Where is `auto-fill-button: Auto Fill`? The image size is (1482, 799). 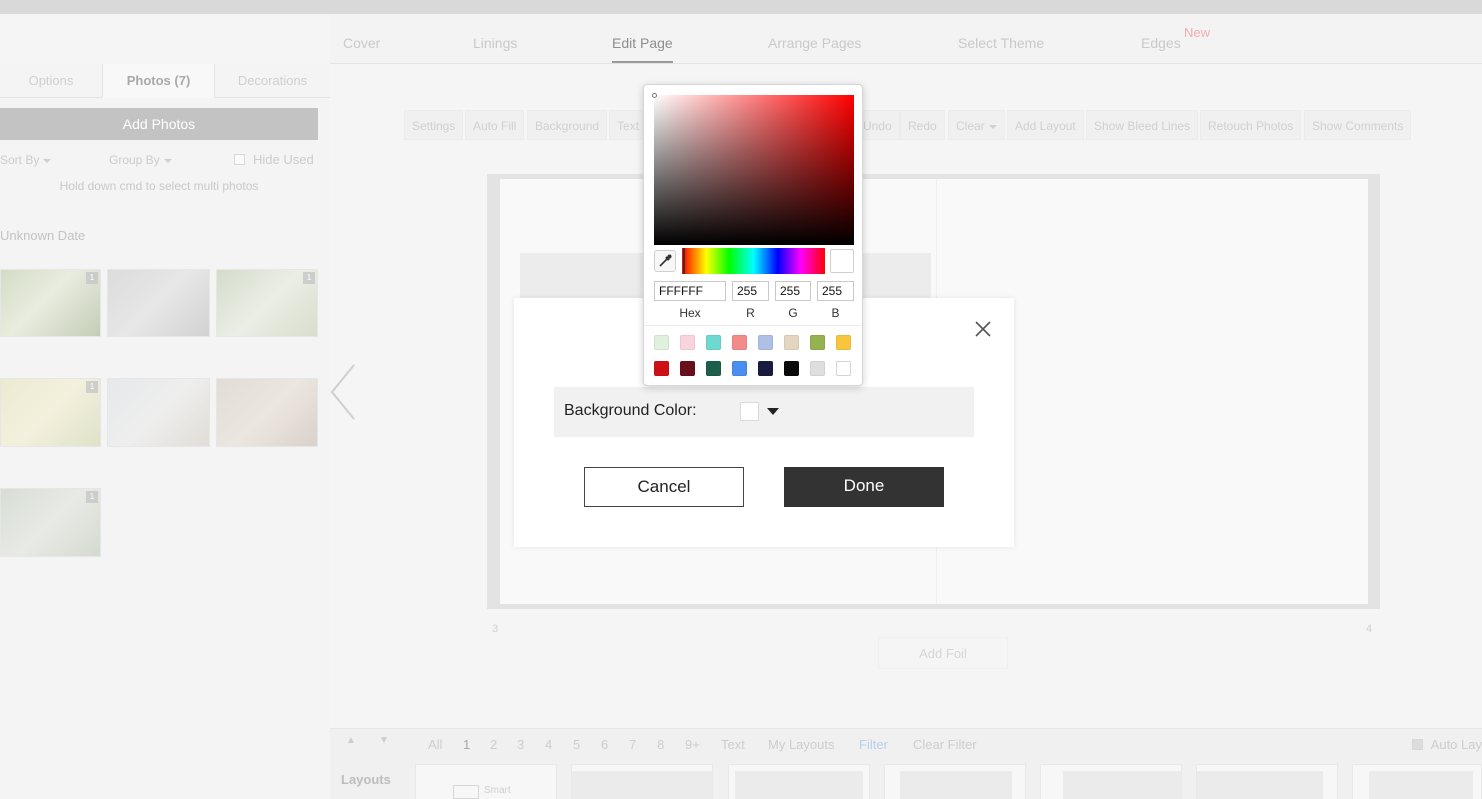
auto-fill-button: Auto Fill is located at coordinates (495, 125).